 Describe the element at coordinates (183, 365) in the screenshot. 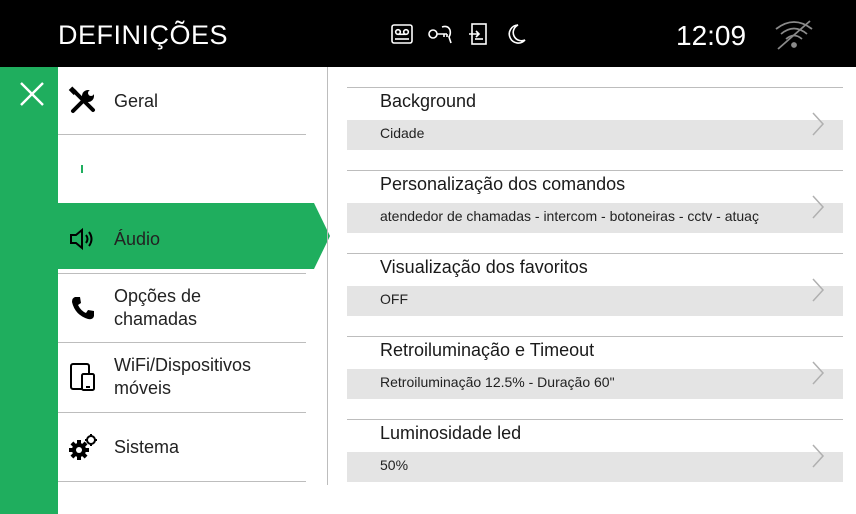

I see `label-line-1: WiFi/Dispositivos` at that location.